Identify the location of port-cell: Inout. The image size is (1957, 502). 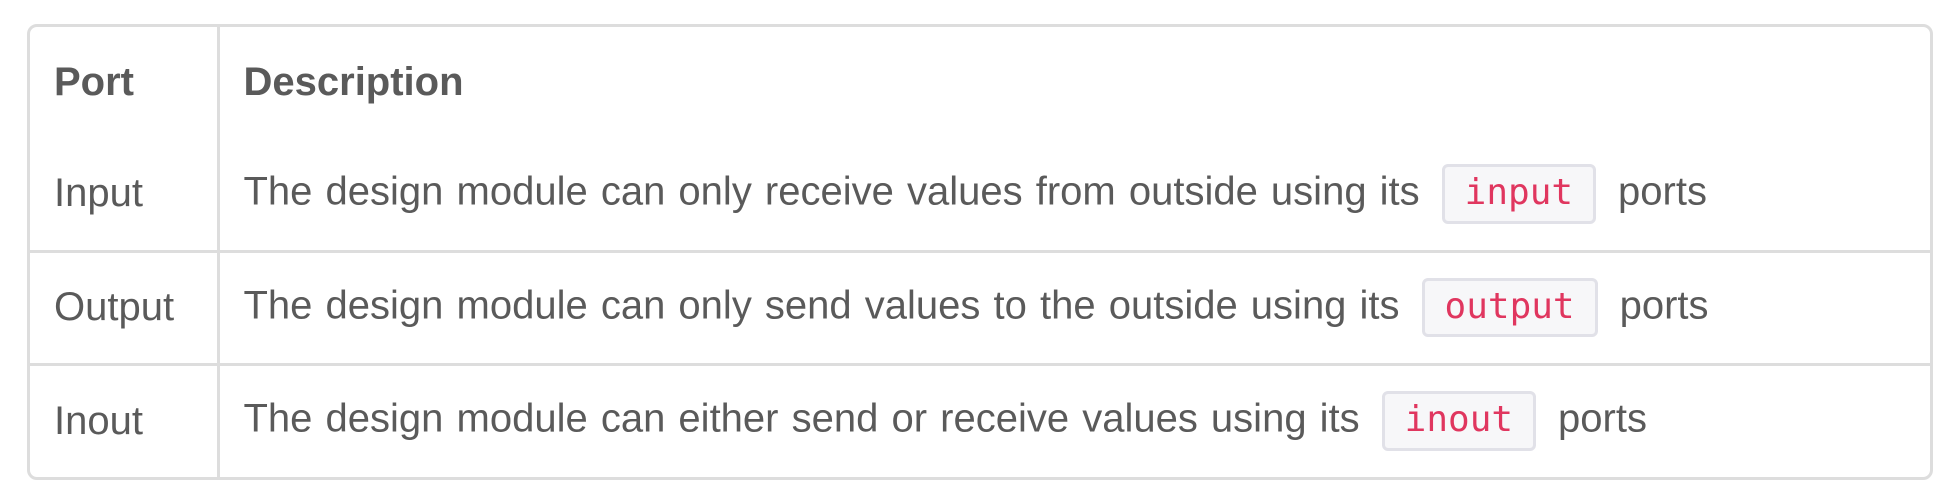
(124, 419).